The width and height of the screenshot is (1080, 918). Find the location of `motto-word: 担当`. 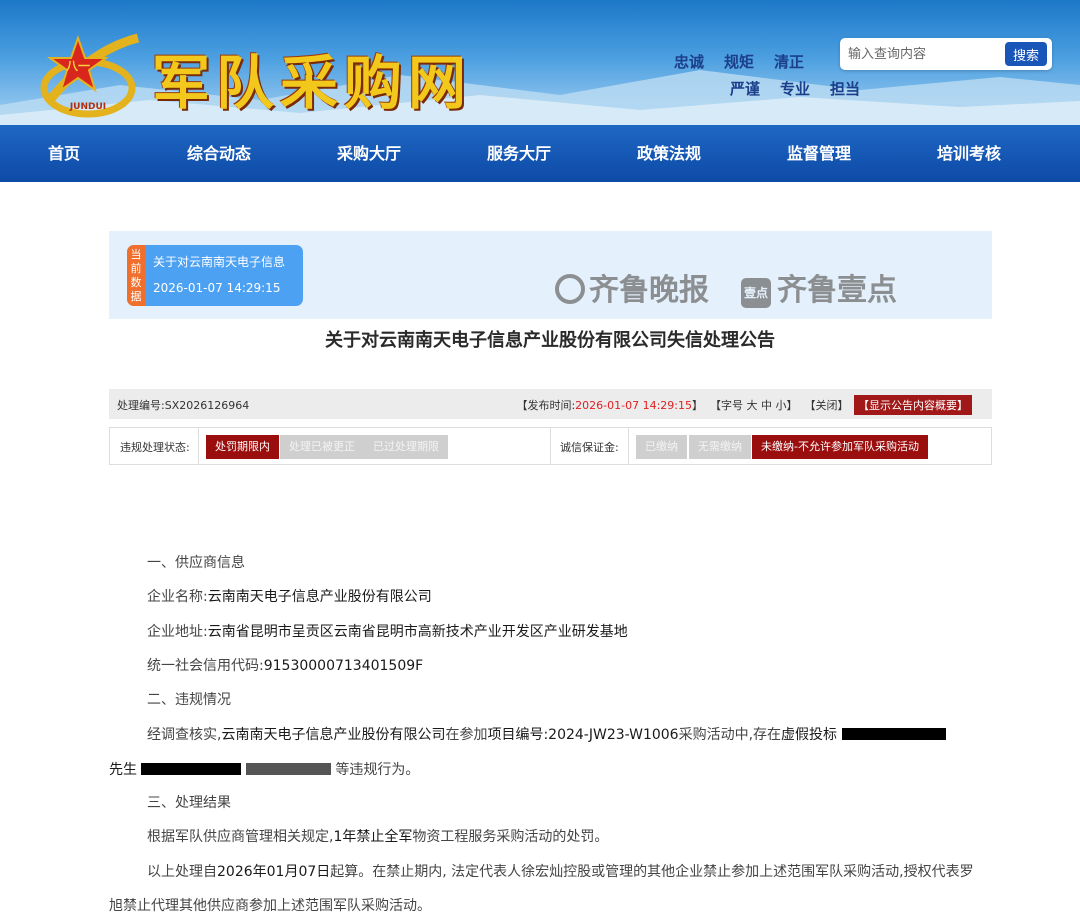

motto-word: 担当 is located at coordinates (845, 89).